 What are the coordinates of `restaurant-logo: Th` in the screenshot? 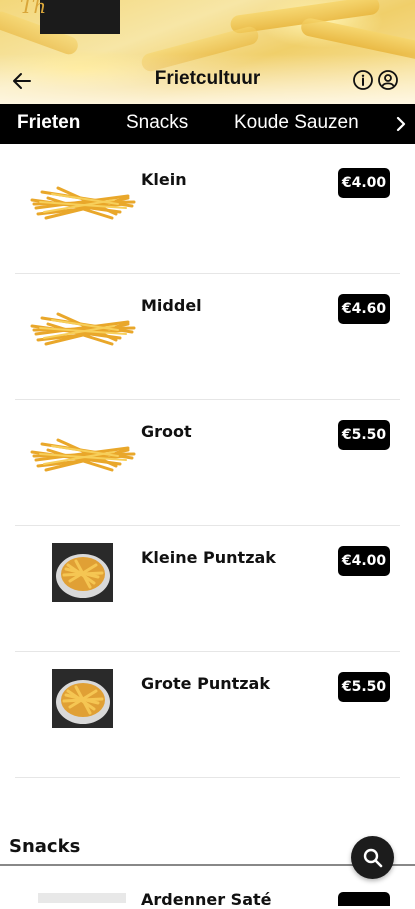 It's located at (70, 17).